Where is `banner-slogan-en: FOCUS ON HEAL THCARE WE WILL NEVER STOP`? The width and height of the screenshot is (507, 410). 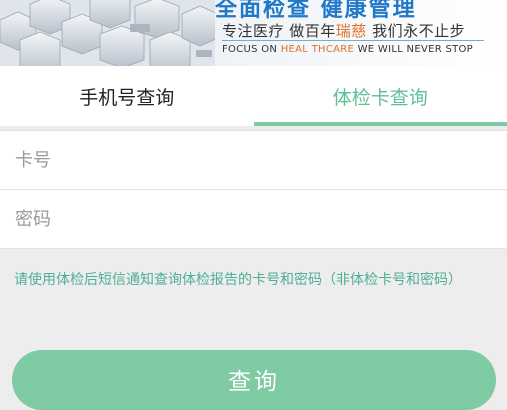 banner-slogan-en: FOCUS ON HEAL THCARE WE WILL NEVER STOP is located at coordinates (347, 49).